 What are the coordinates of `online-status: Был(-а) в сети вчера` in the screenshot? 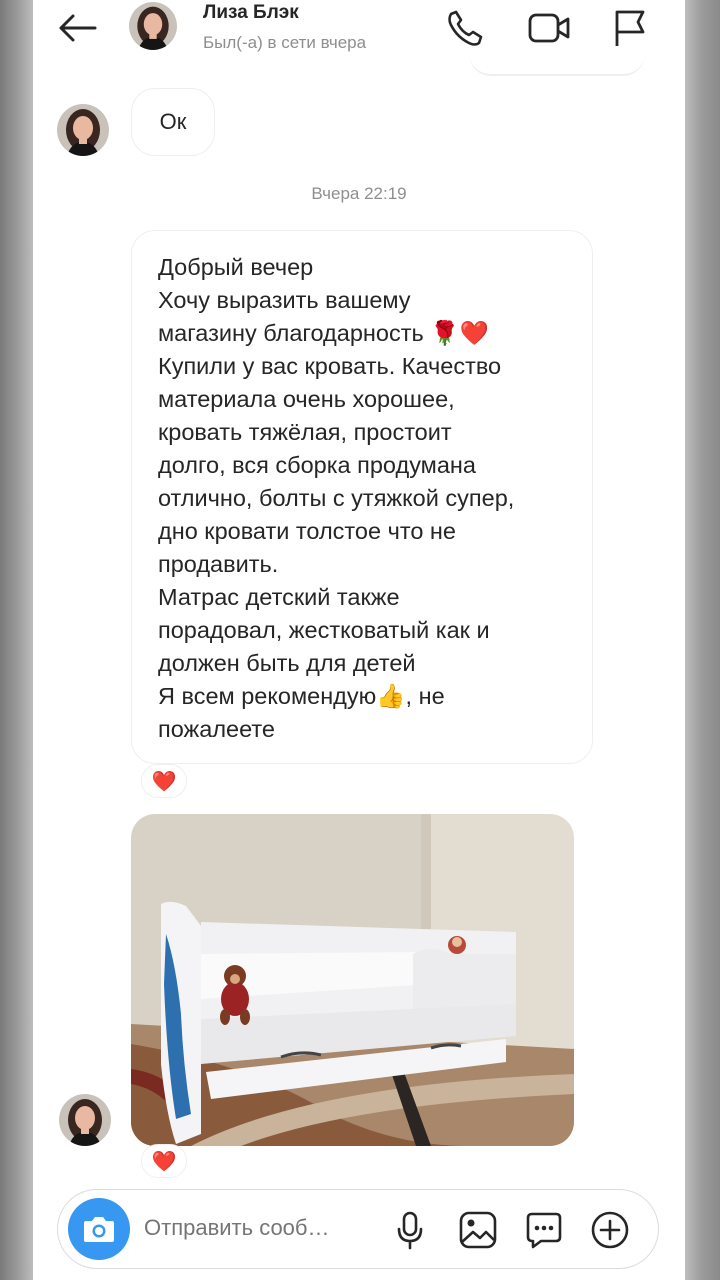 It's located at (285, 42).